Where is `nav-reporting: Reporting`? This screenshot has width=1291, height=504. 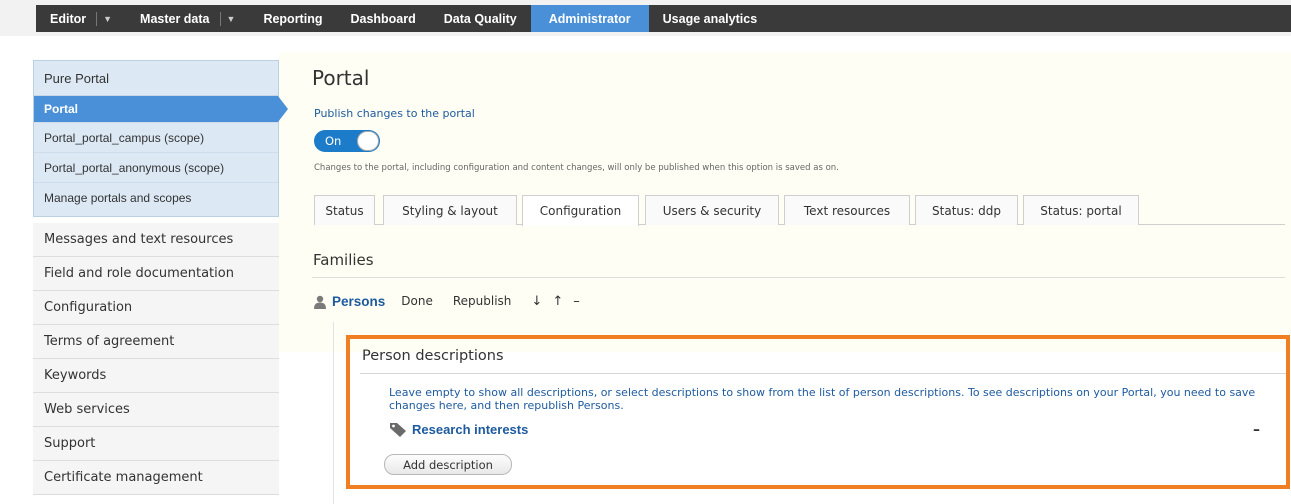
nav-reporting: Reporting is located at coordinates (292, 18).